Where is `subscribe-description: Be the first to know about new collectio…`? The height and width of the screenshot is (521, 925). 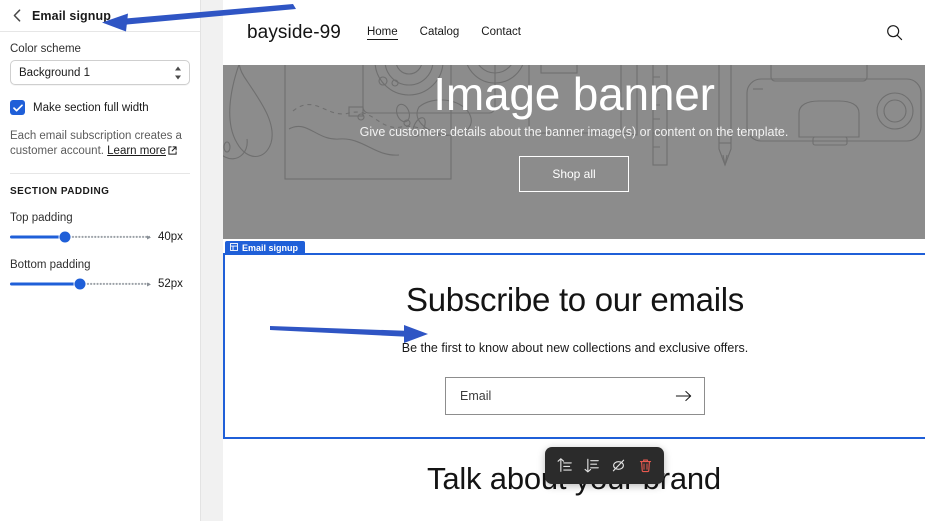
subscribe-description: Be the first to know about new collectio… is located at coordinates (575, 348).